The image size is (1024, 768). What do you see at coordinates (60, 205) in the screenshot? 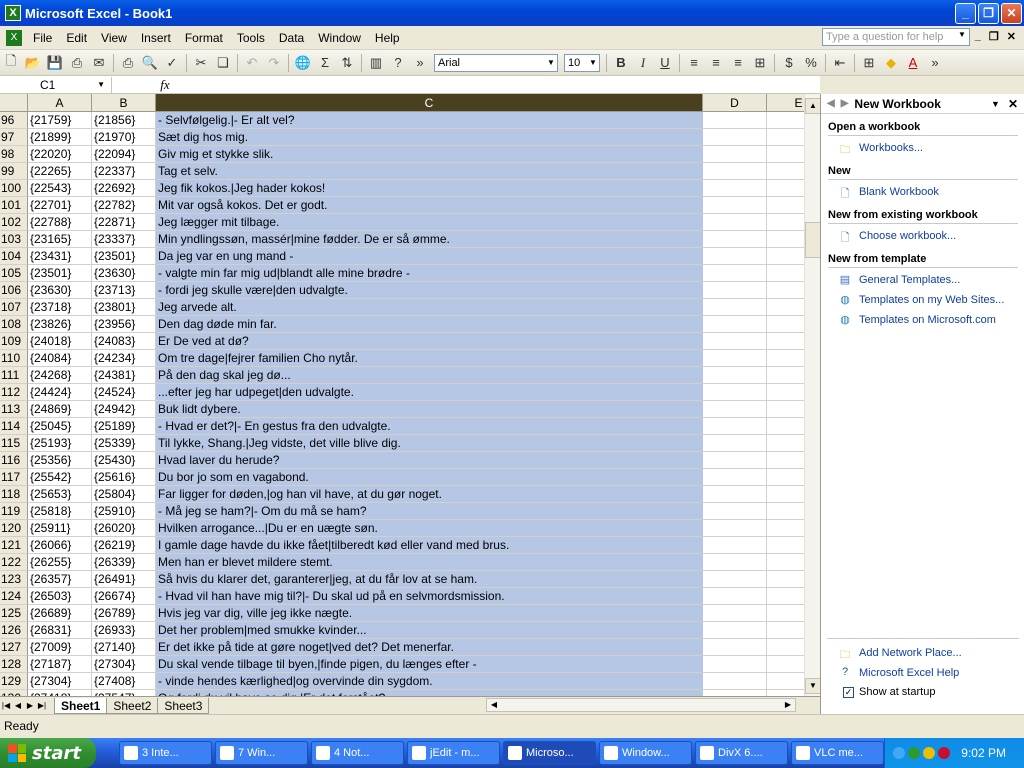
I see `cell-a: {22701}` at bounding box center [60, 205].